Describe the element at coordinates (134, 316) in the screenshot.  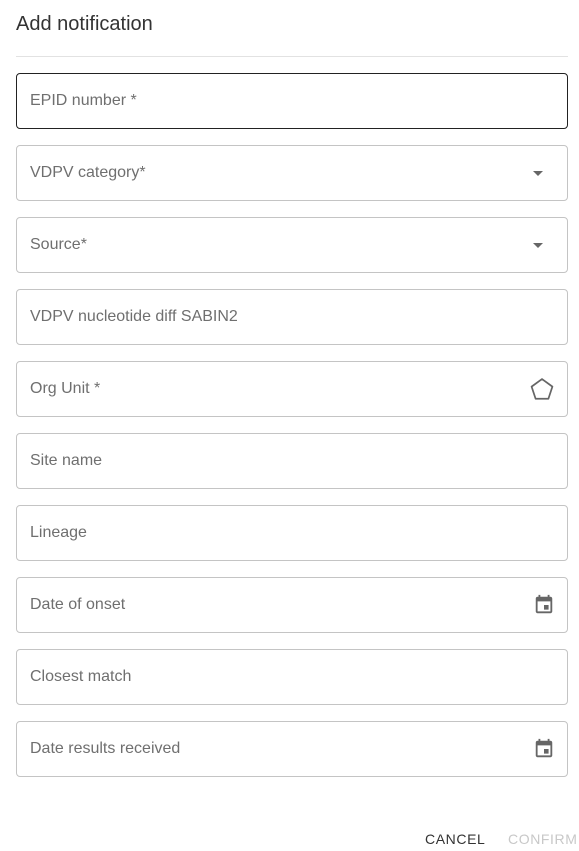
I see `vdpv-nucleotide-diff-label: VDPV nucleotide diff SABIN2` at that location.